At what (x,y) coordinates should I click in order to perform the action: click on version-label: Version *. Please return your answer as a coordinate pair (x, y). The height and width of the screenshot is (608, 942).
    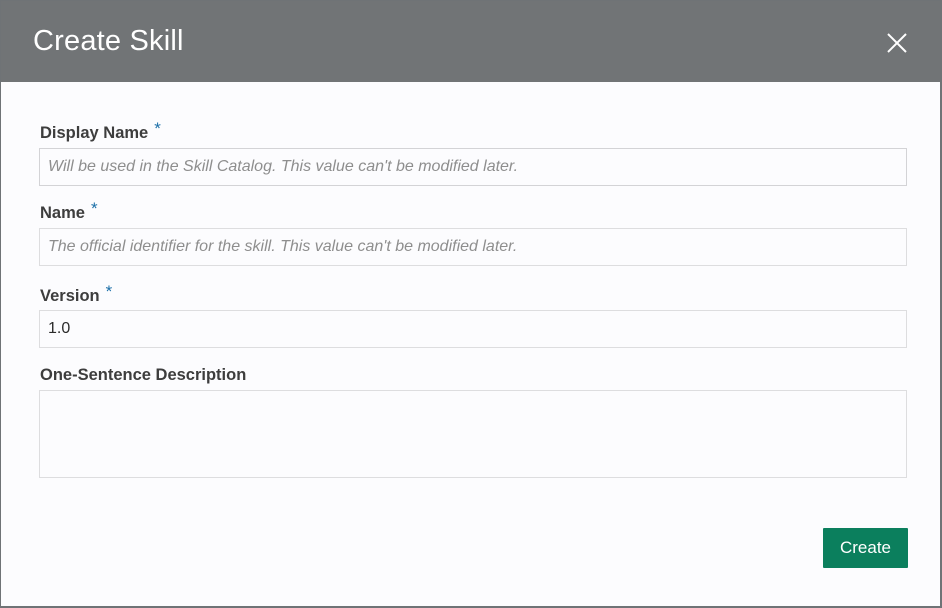
    Looking at the image, I should click on (76, 294).